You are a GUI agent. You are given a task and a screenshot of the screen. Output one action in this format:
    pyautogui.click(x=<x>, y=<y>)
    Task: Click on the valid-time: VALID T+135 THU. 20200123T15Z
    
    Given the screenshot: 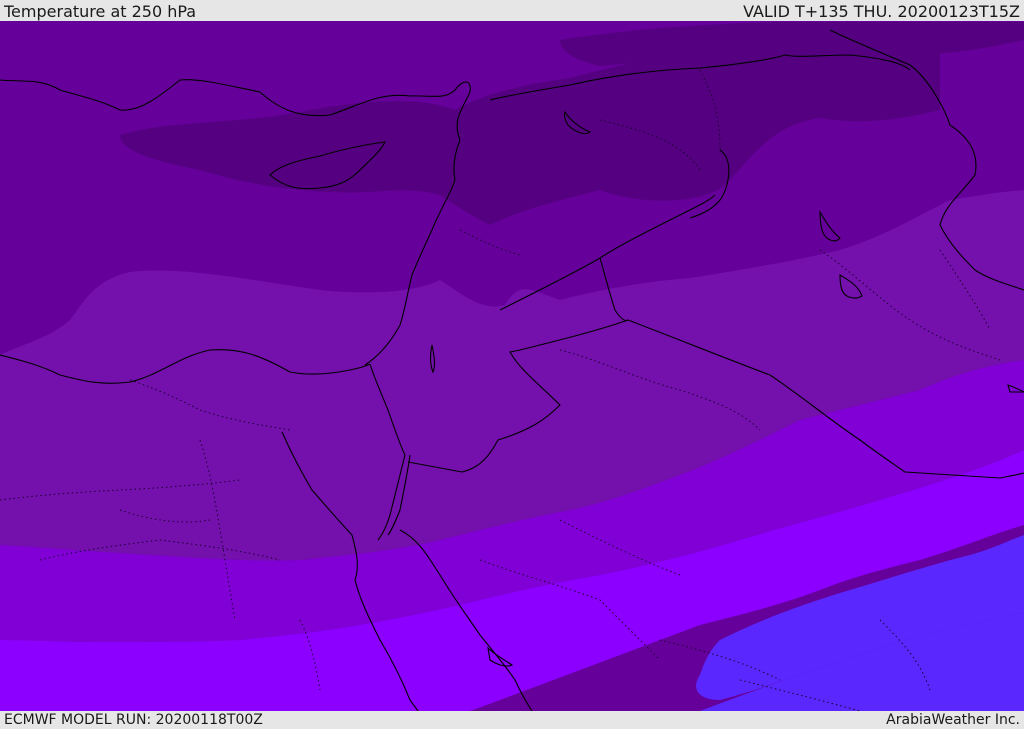 What is the action you would take?
    pyautogui.click(x=881, y=11)
    